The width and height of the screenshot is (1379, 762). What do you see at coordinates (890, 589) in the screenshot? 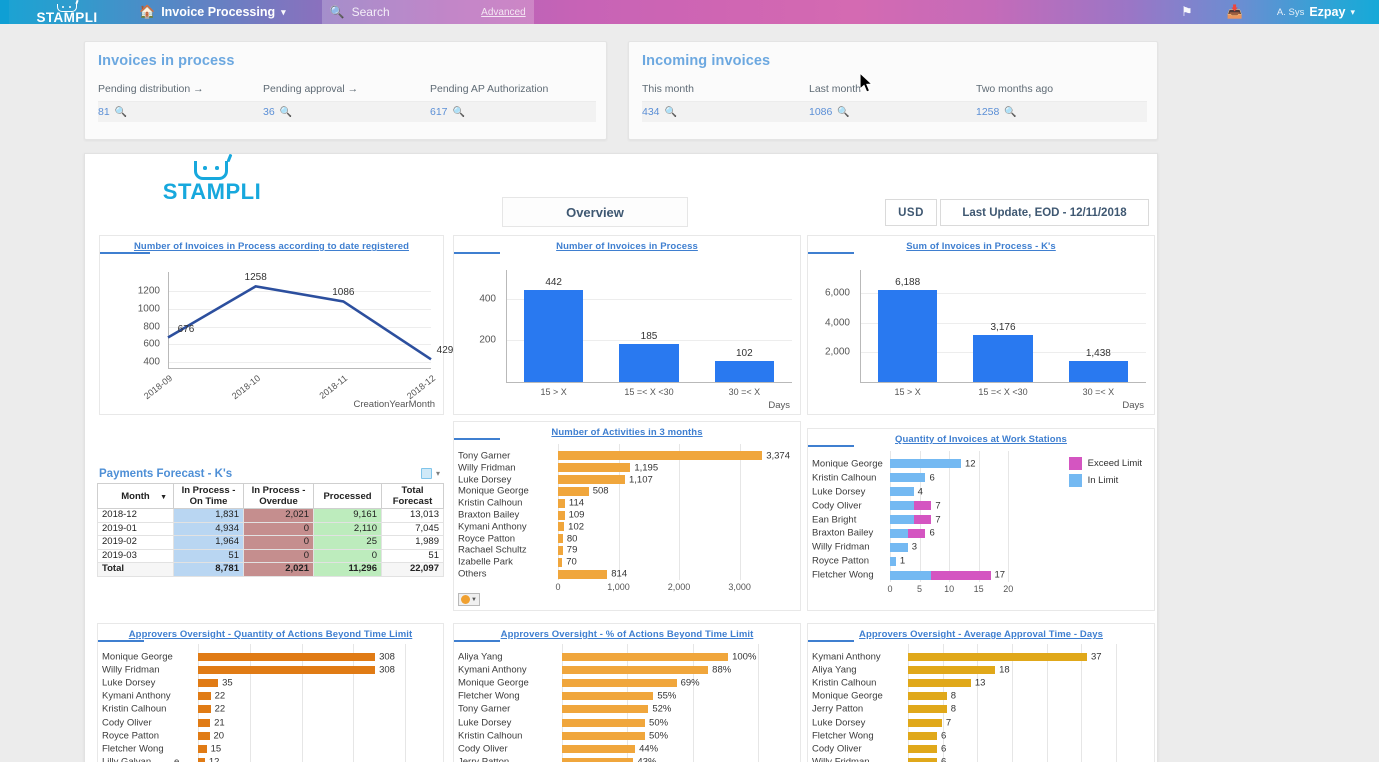
I see `x-axis-tick: 0` at bounding box center [890, 589].